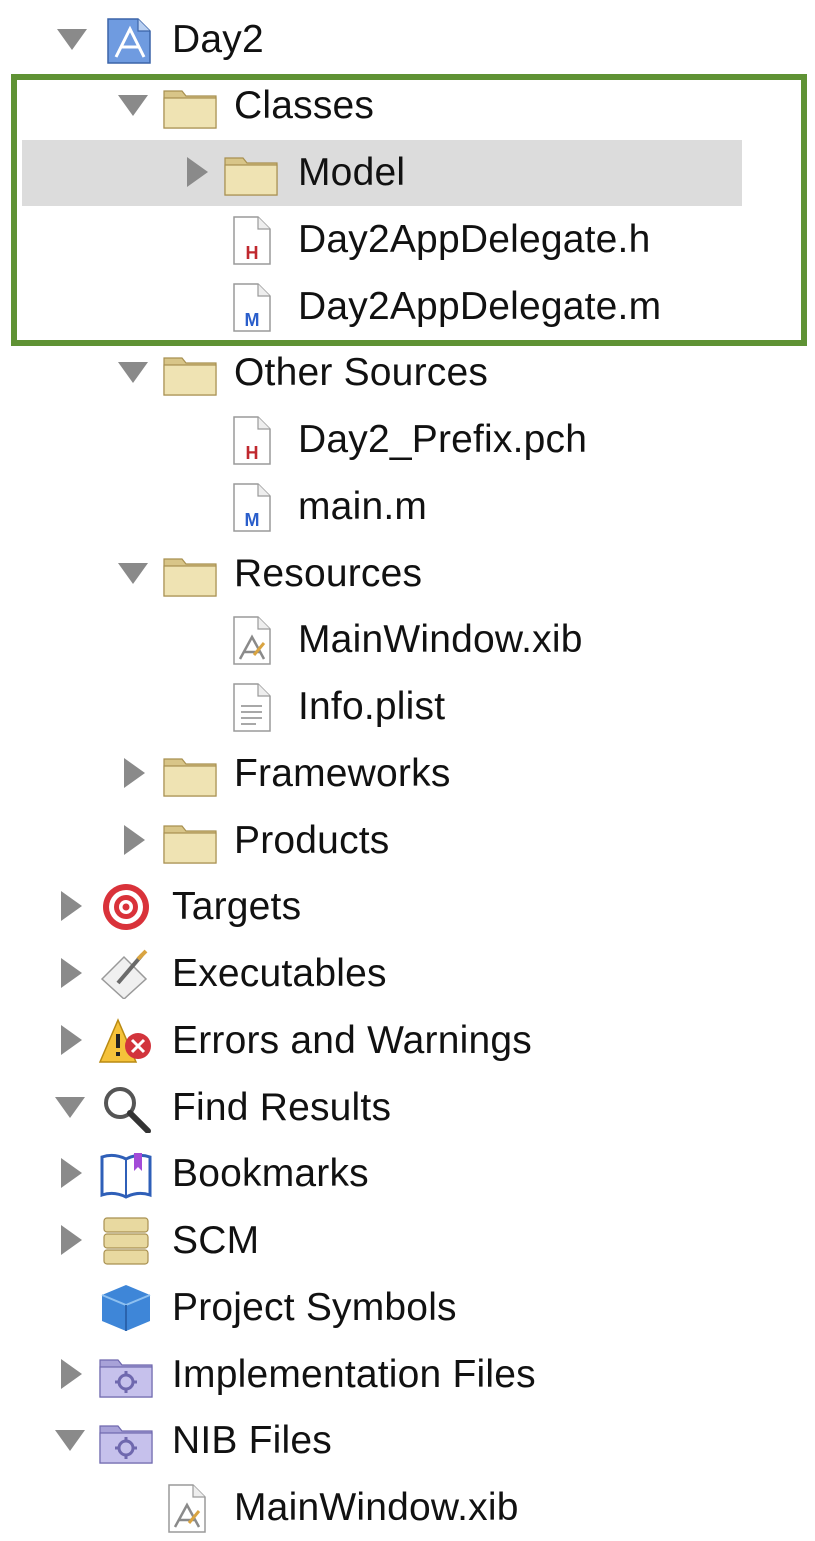 The height and width of the screenshot is (1541, 815). Describe the element at coordinates (407, 1441) in the screenshot. I see `tree-row-nib-files: NIB Files` at that location.